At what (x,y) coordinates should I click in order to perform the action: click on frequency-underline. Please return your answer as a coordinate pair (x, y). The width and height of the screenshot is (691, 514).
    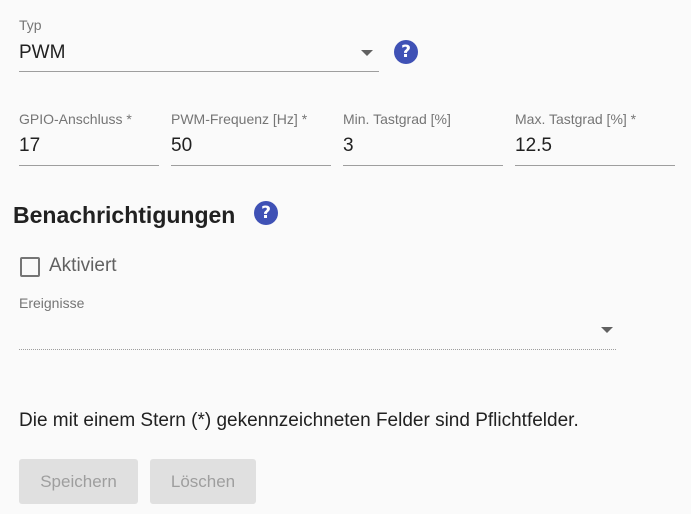
    Looking at the image, I should click on (251, 165).